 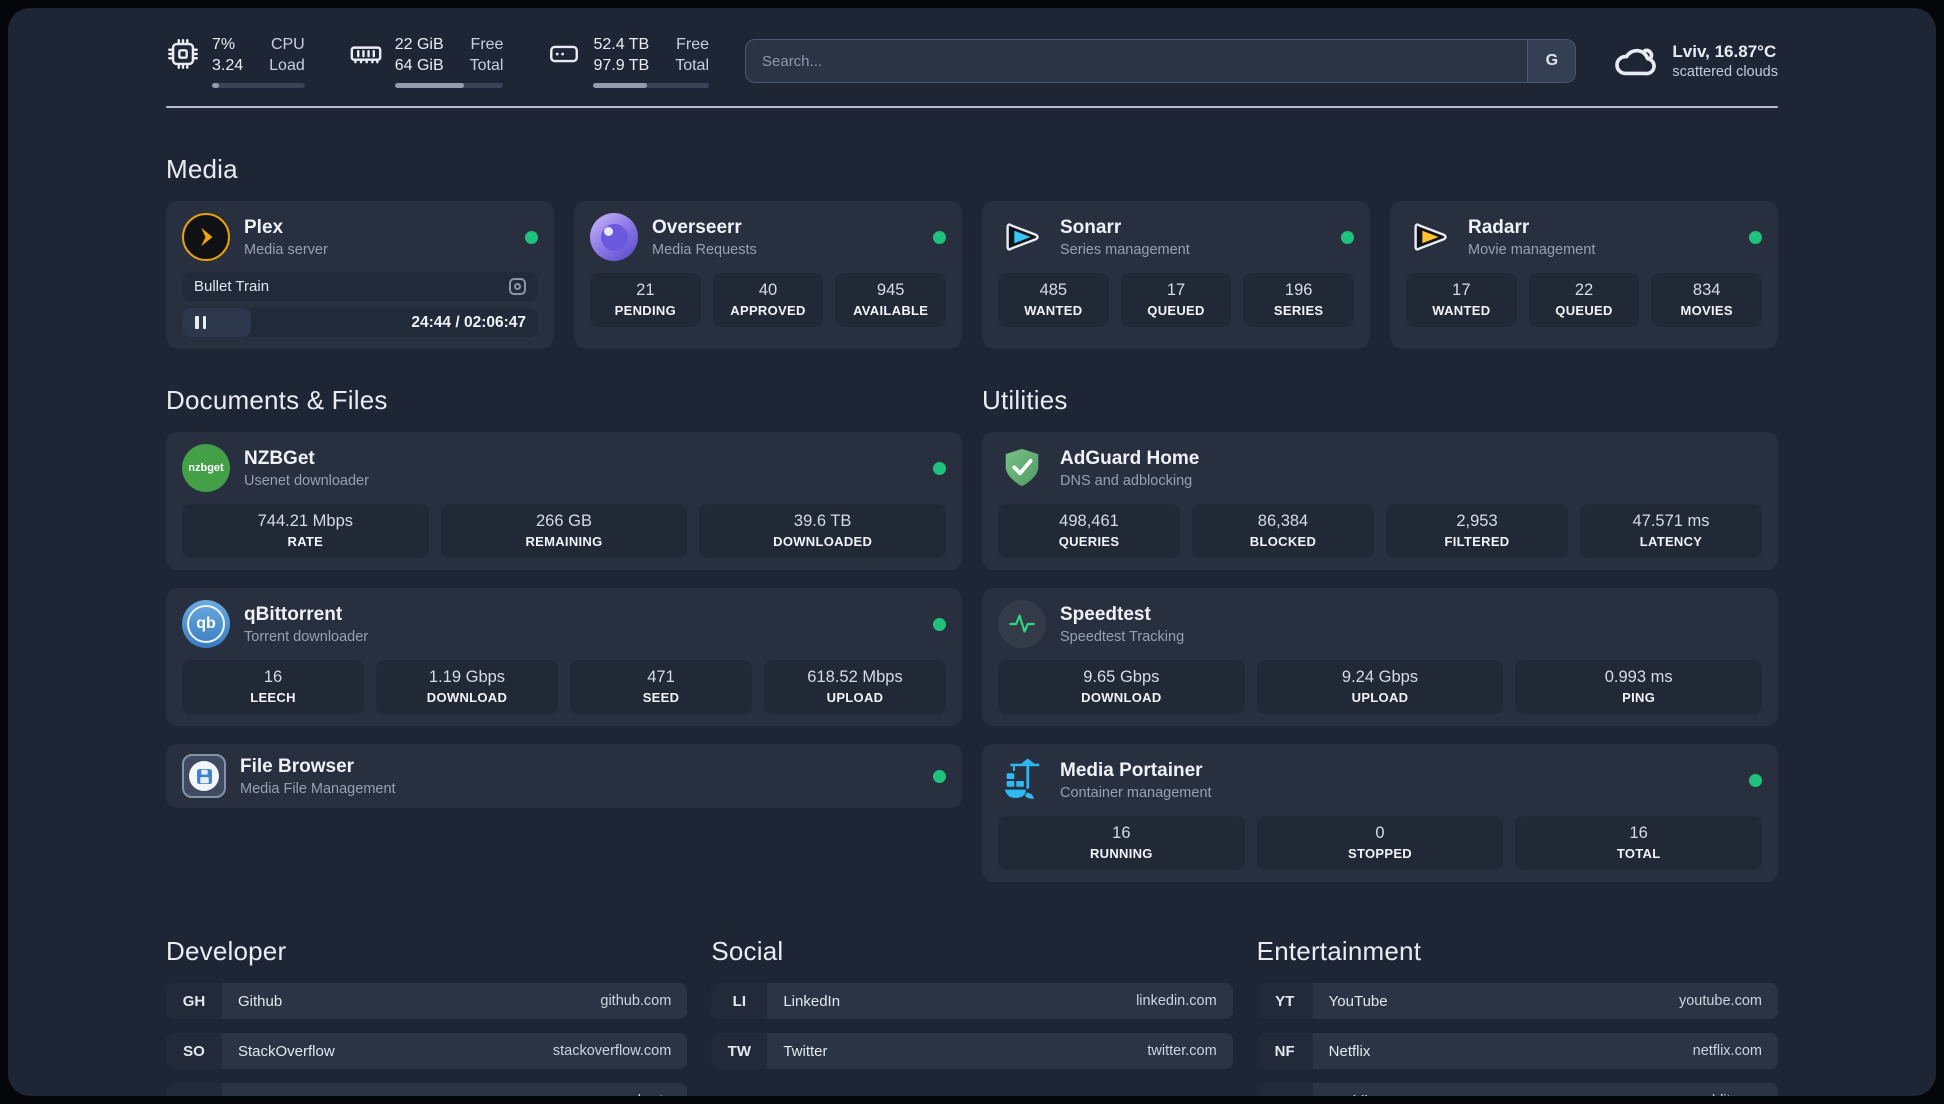 I want to click on link-name: Github, so click(x=260, y=1001).